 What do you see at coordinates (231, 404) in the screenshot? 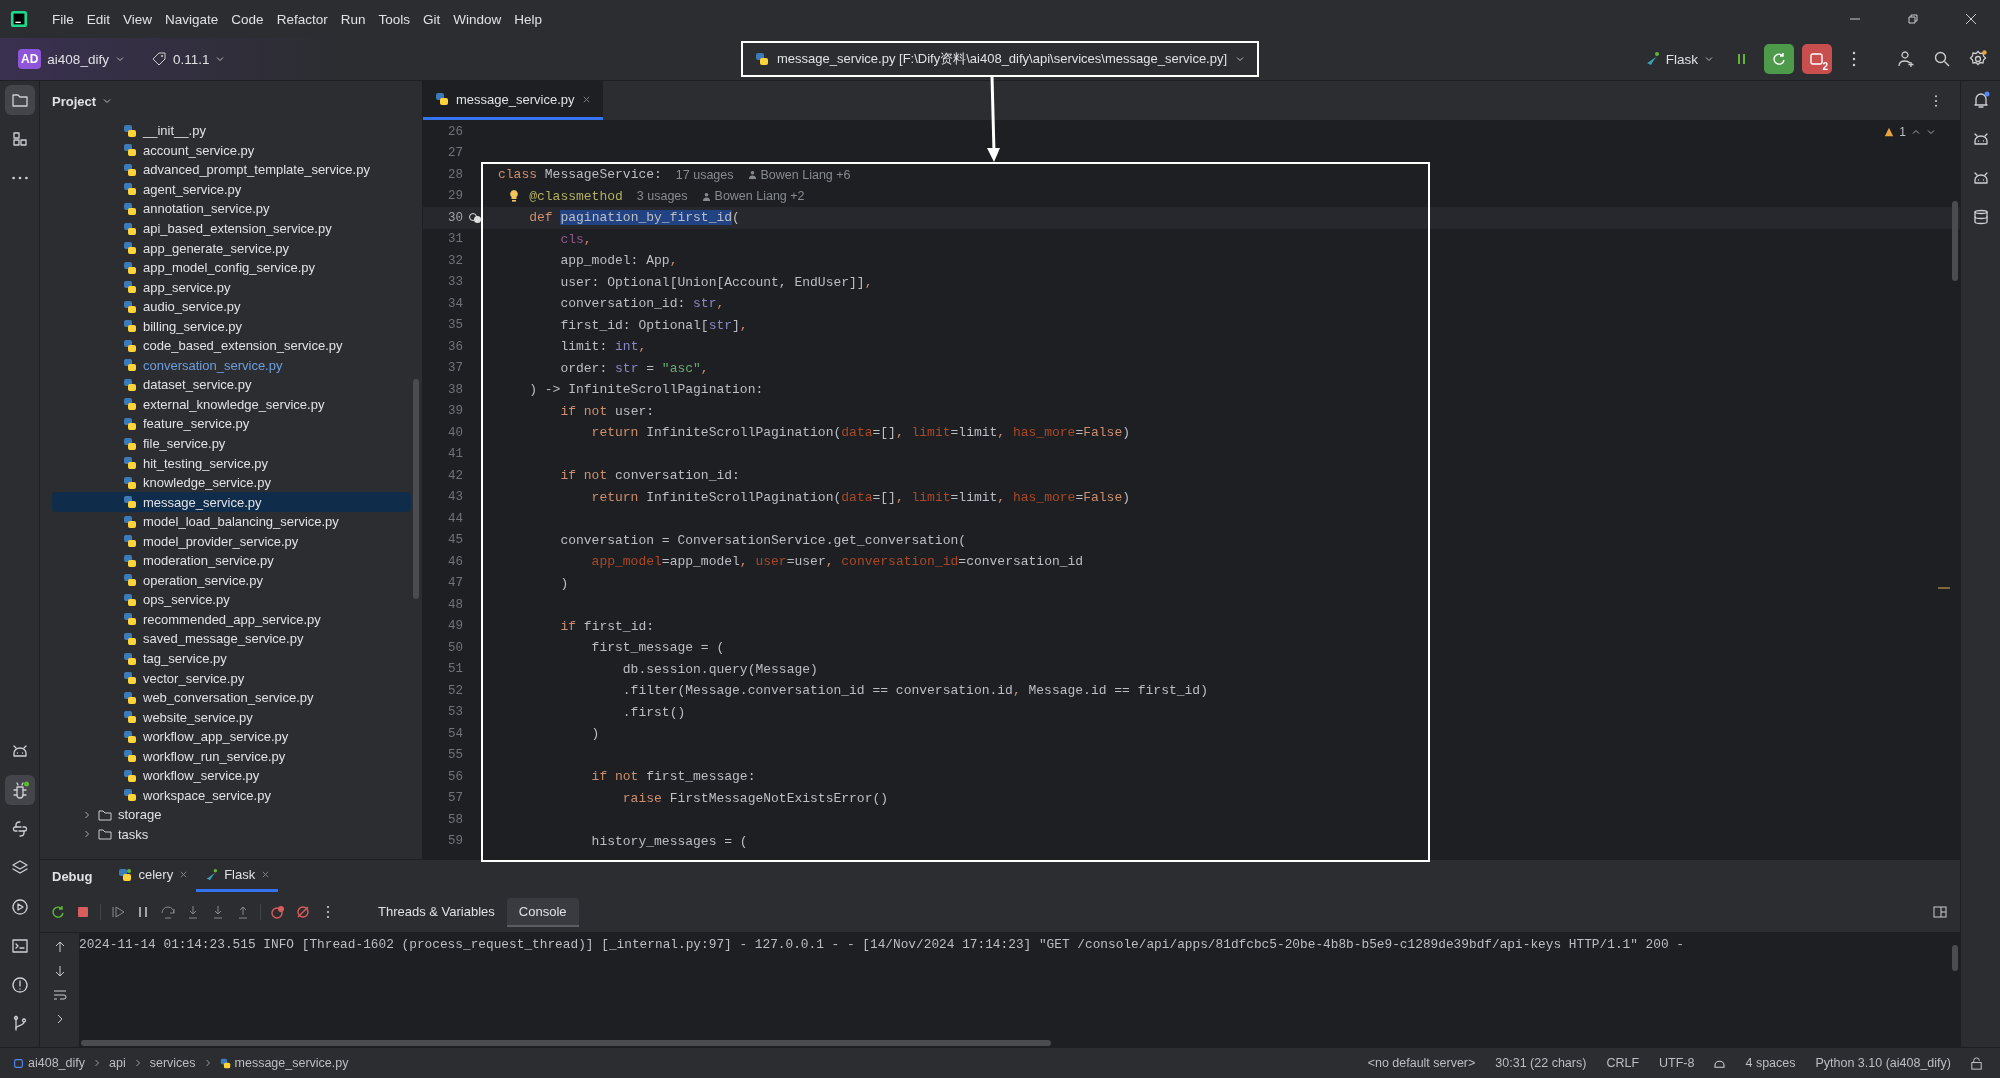
I see `tree-item: external_knowledge_service.py` at bounding box center [231, 404].